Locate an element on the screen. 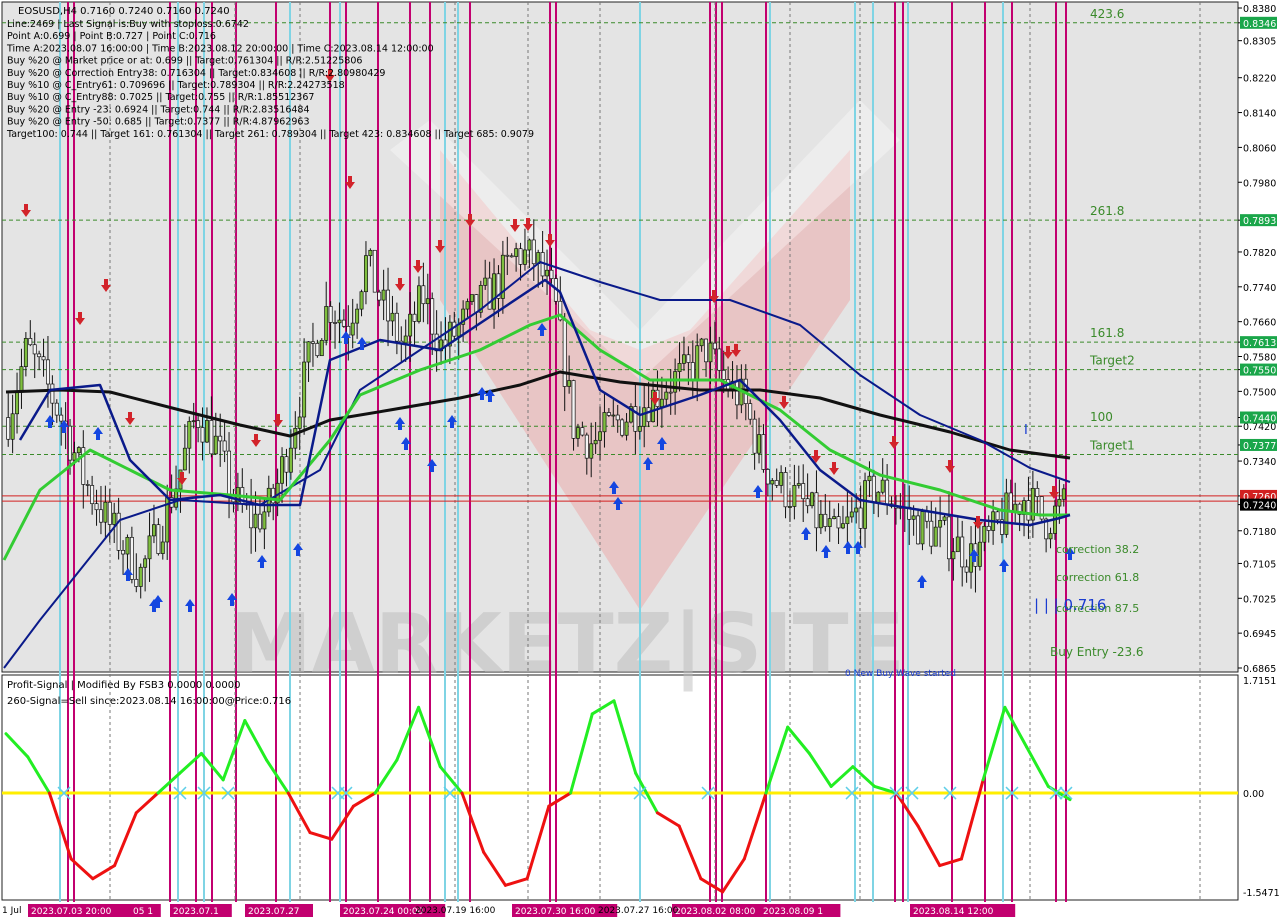  level-label: 261.8 is located at coordinates (1107, 211).